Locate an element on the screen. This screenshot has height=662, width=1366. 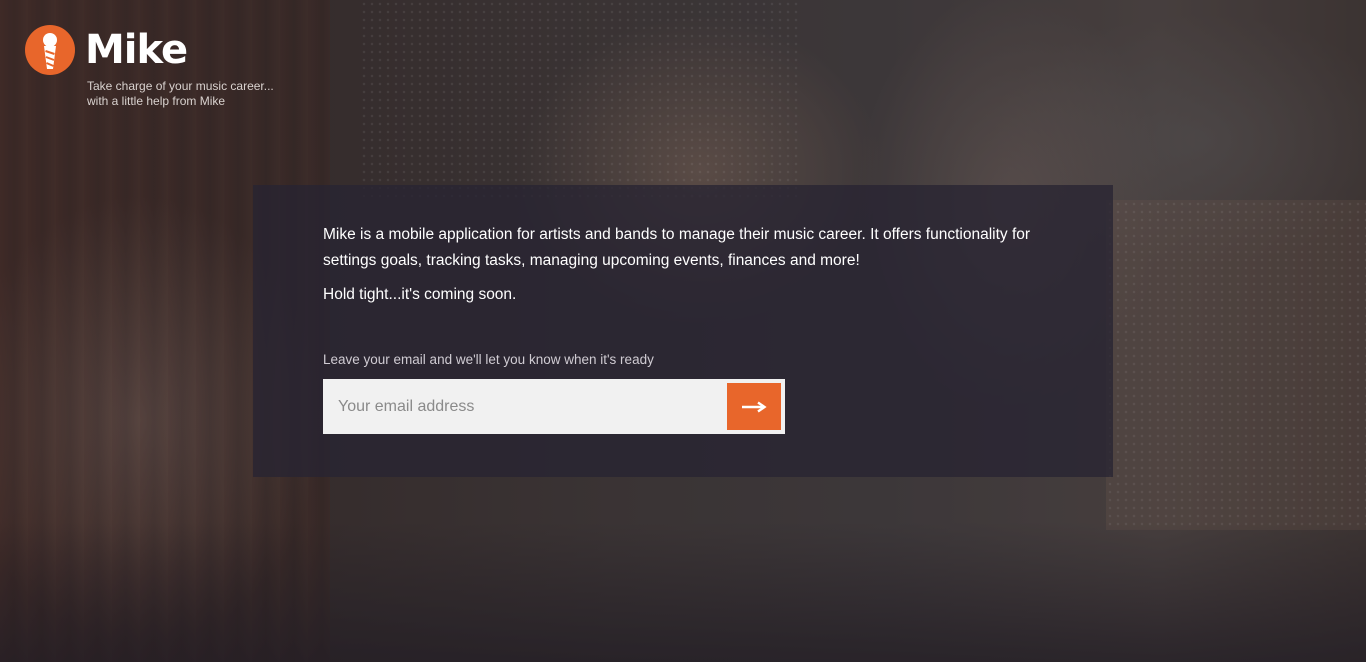
submit-button is located at coordinates (754, 406).